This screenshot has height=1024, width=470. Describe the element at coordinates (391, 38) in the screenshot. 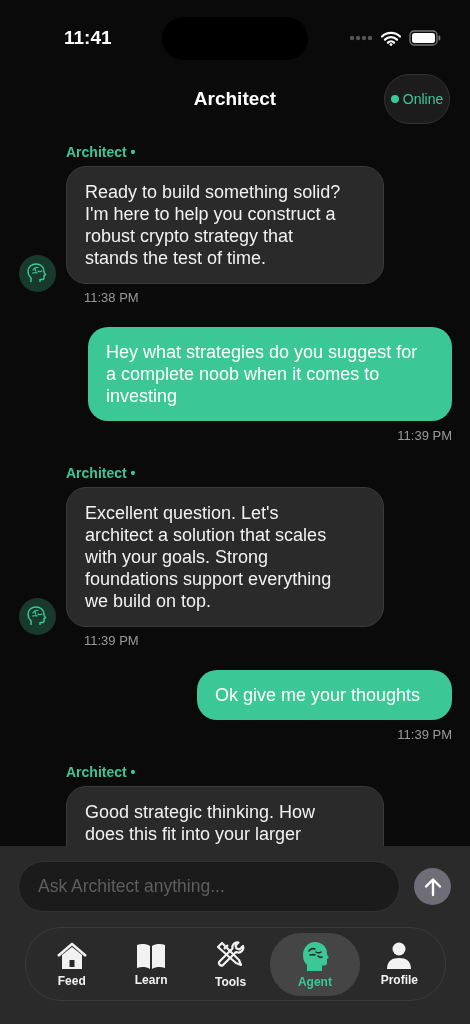

I see `wifi-icon` at that location.